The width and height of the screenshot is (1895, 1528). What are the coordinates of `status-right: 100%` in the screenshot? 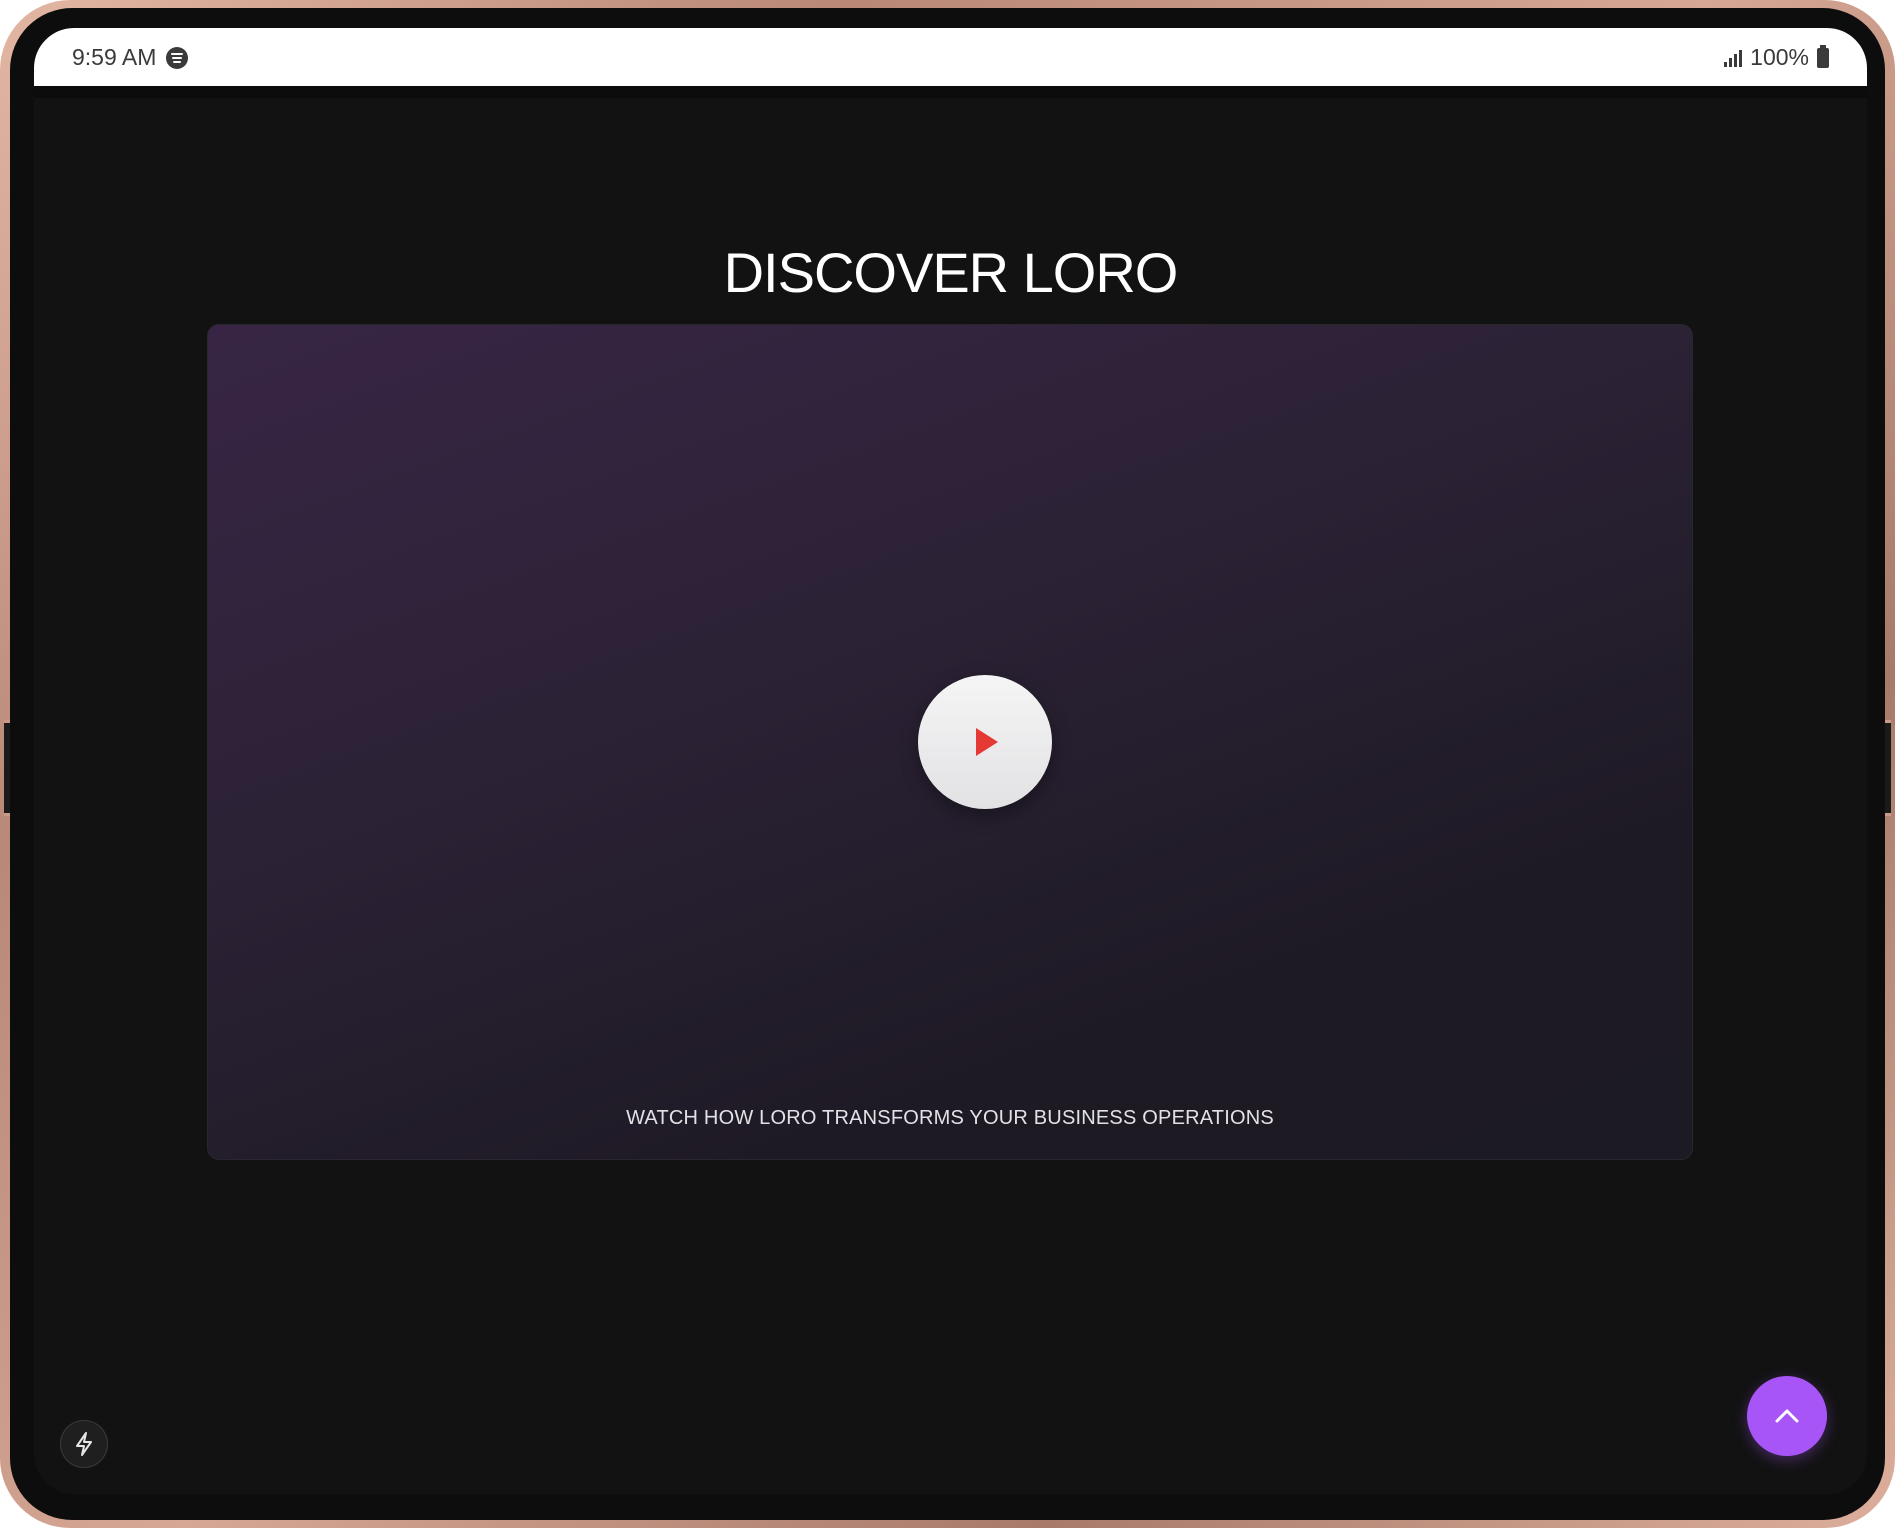 It's located at (1776, 57).